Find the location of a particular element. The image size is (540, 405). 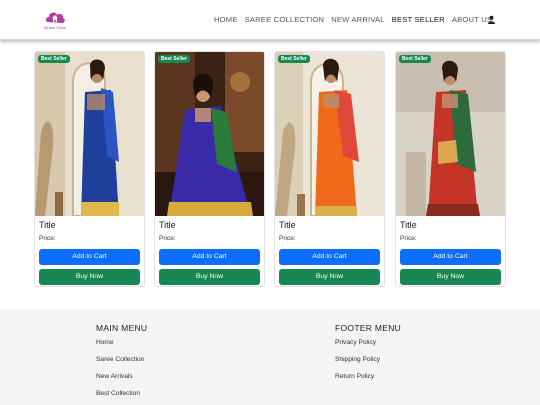

footer-link-return-policy: Return Policy is located at coordinates (368, 380).